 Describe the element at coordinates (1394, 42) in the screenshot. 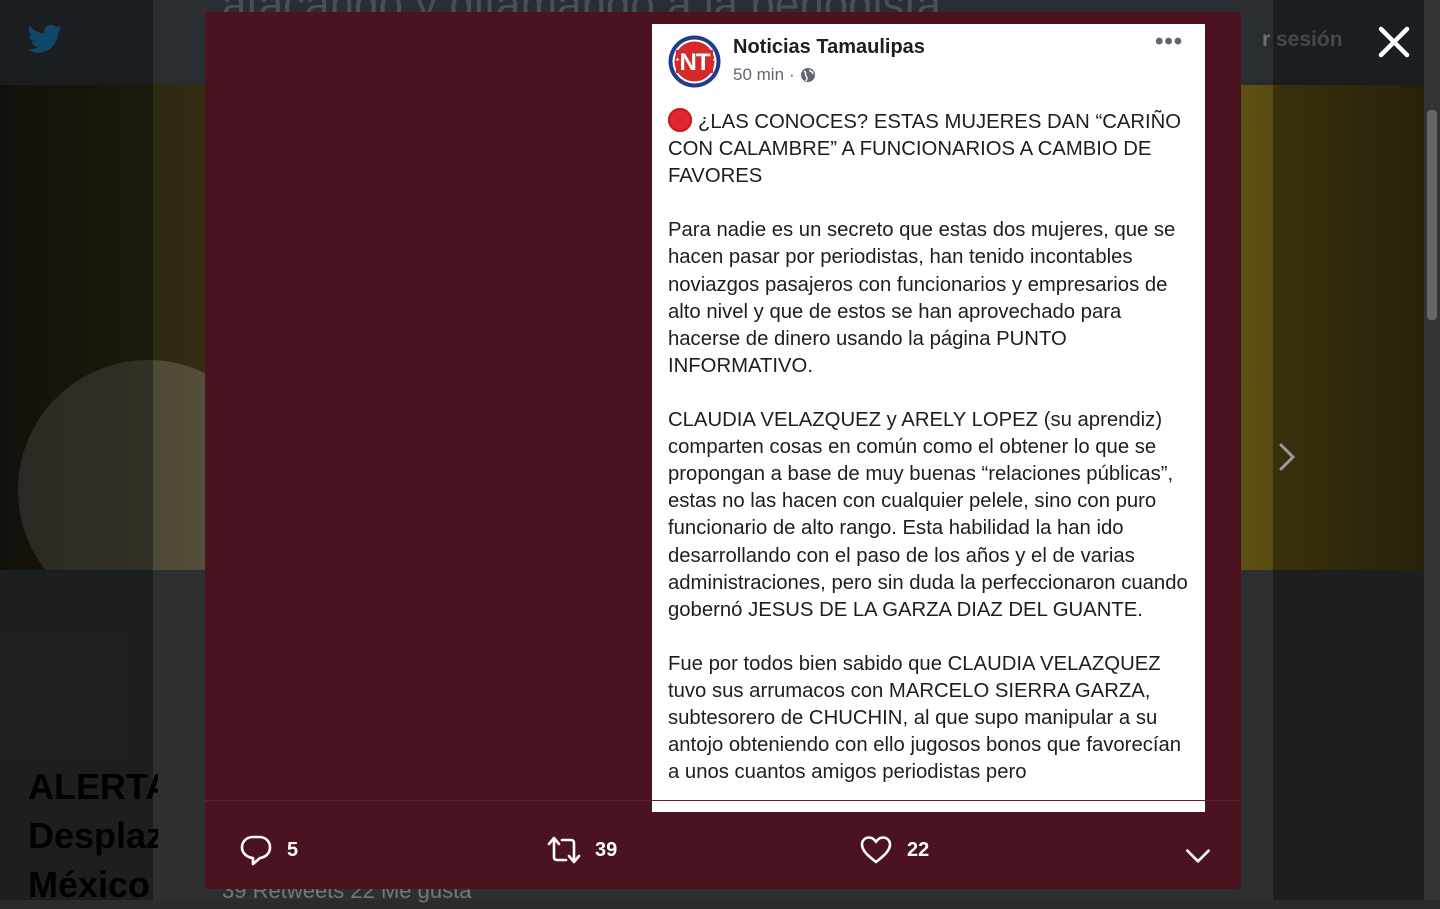

I see `close-icon` at that location.